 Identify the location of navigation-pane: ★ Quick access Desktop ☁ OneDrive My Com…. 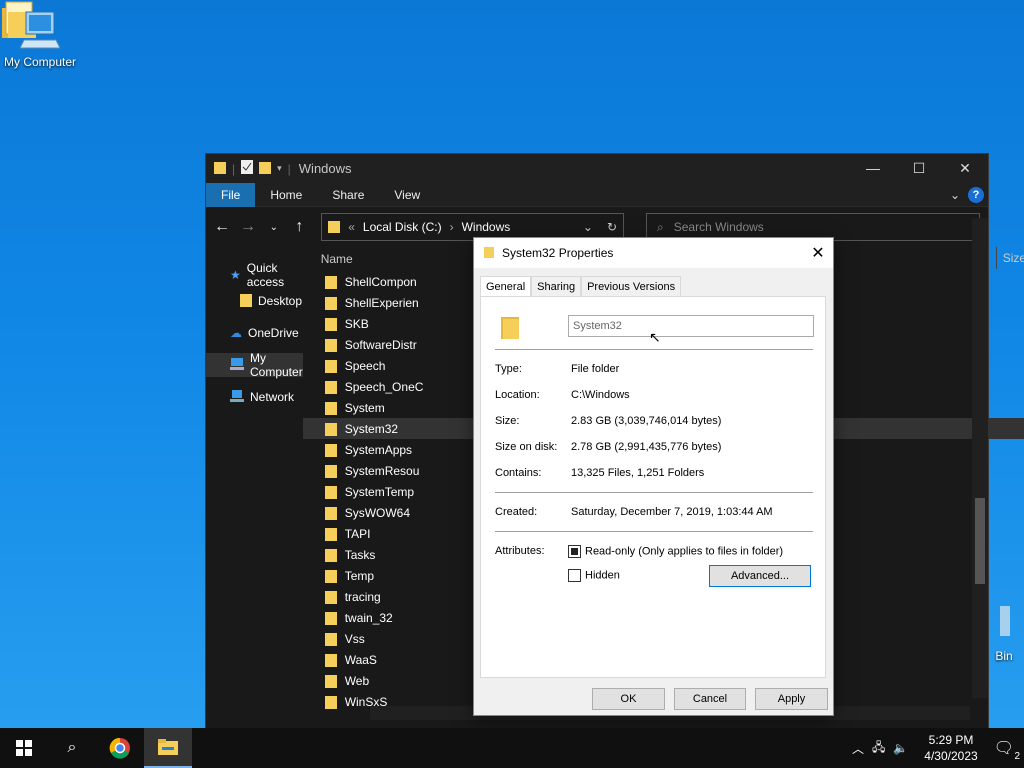
(254, 485).